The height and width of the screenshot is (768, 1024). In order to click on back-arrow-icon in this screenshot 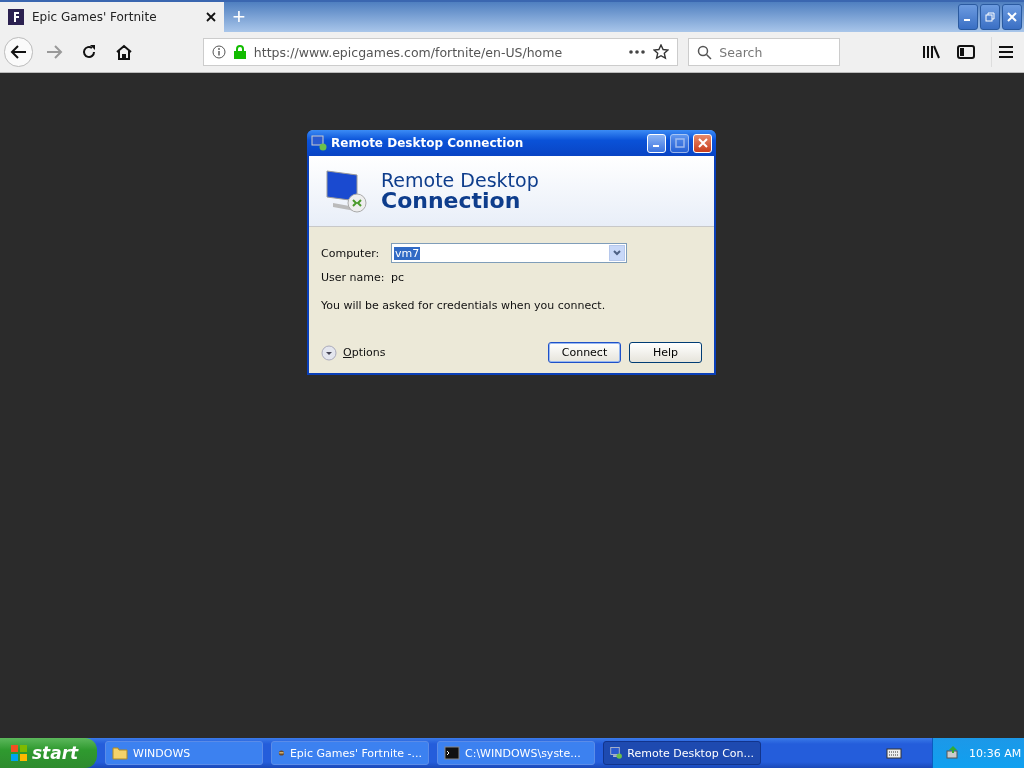, I will do `click(18, 52)`.